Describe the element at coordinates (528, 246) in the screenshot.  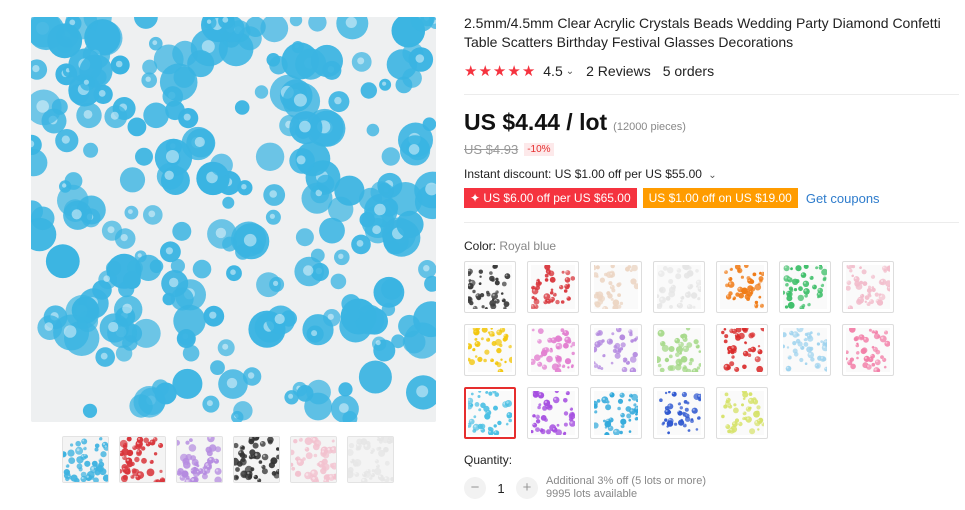
I see `selected-color: Royal blue` at that location.